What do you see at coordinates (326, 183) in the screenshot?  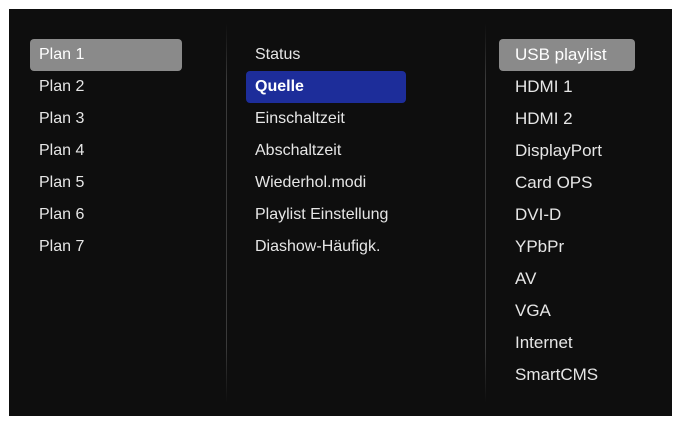 I see `settings-item-wiederhol-modi: Wiederhol.modi` at bounding box center [326, 183].